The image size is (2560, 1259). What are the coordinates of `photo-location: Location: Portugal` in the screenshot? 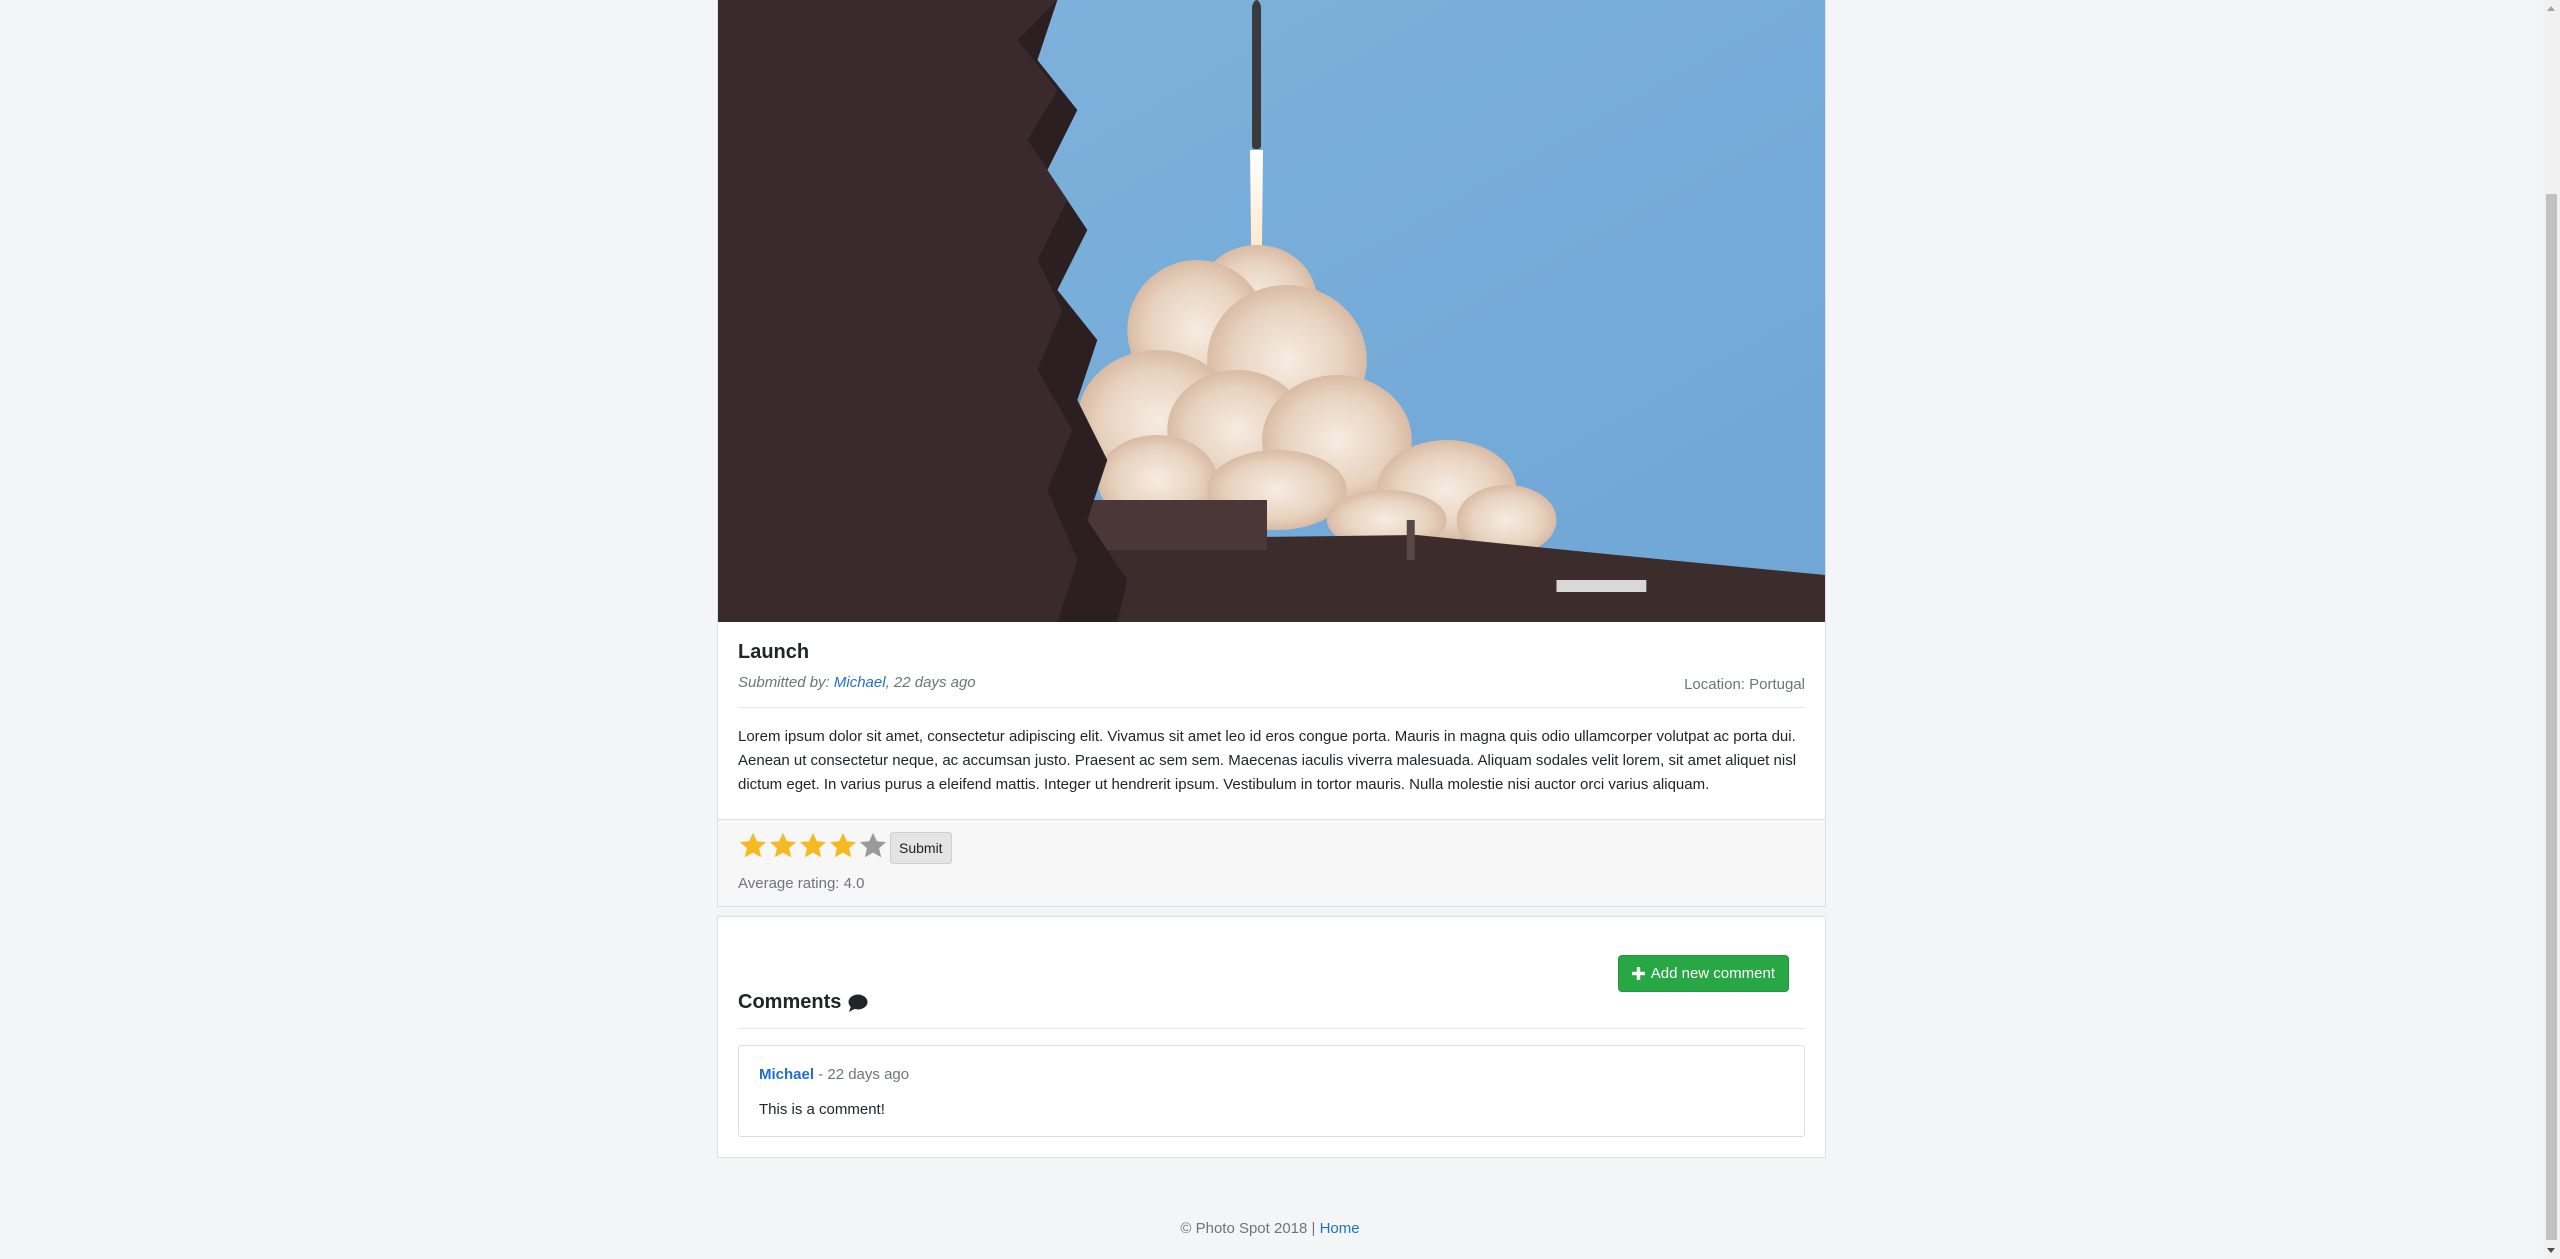 It's located at (1744, 684).